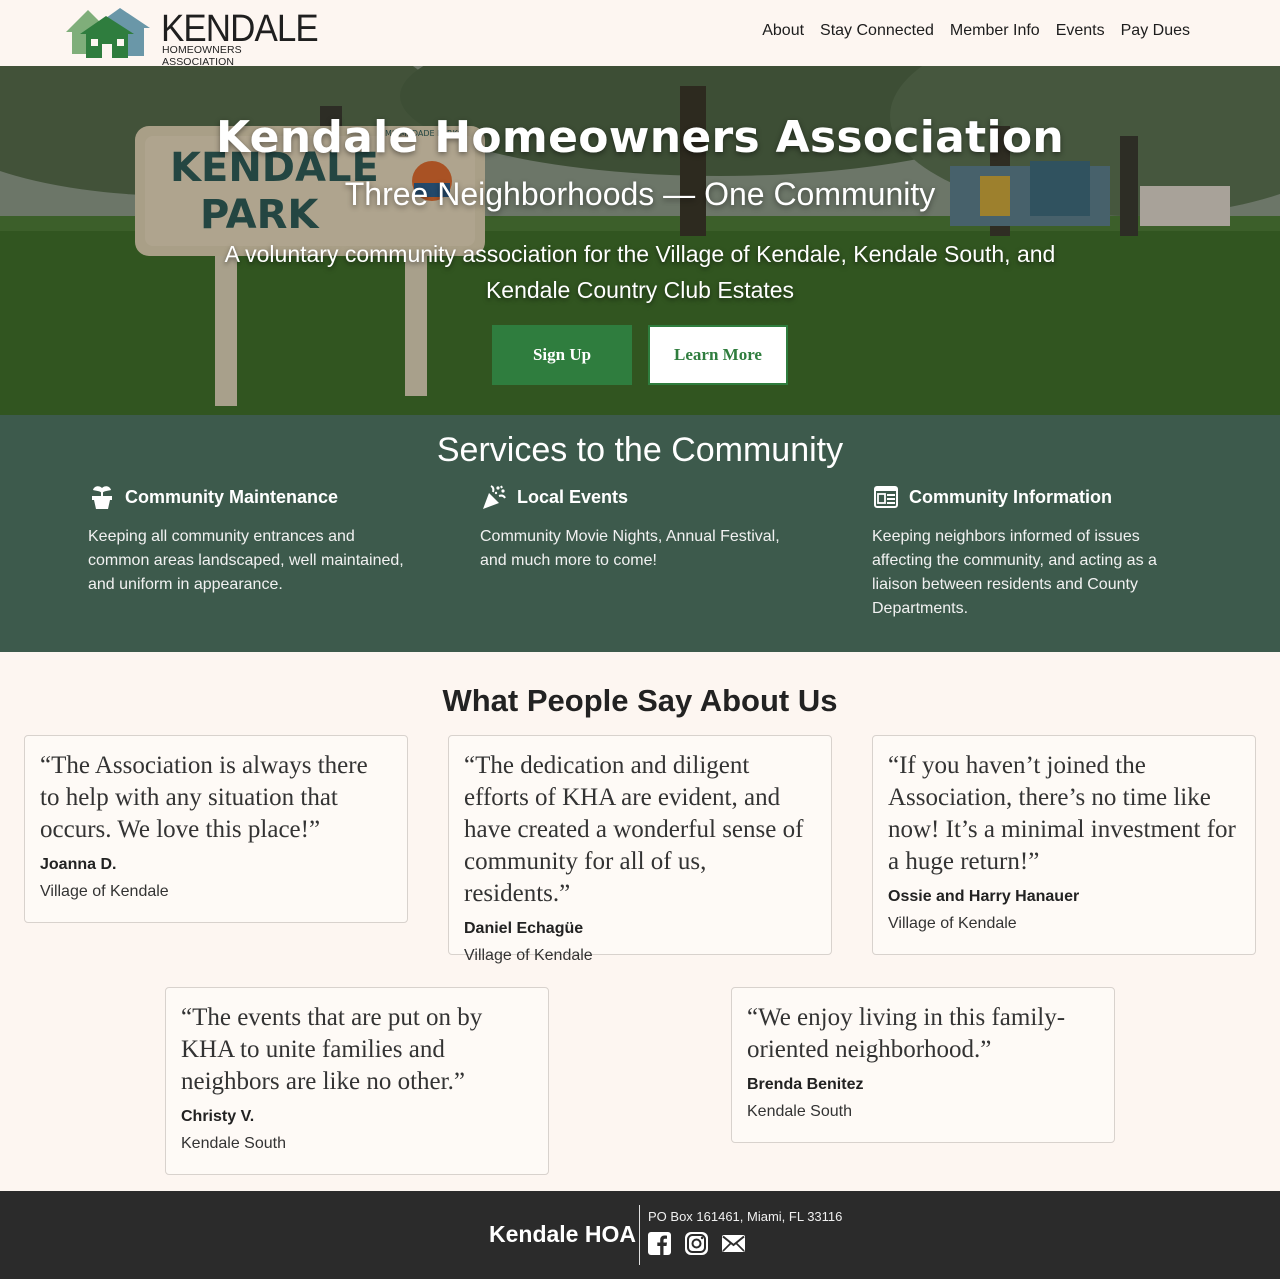 Image resolution: width=1280 pixels, height=1279 pixels. I want to click on testimonial-author: Joanna D., so click(78, 864).